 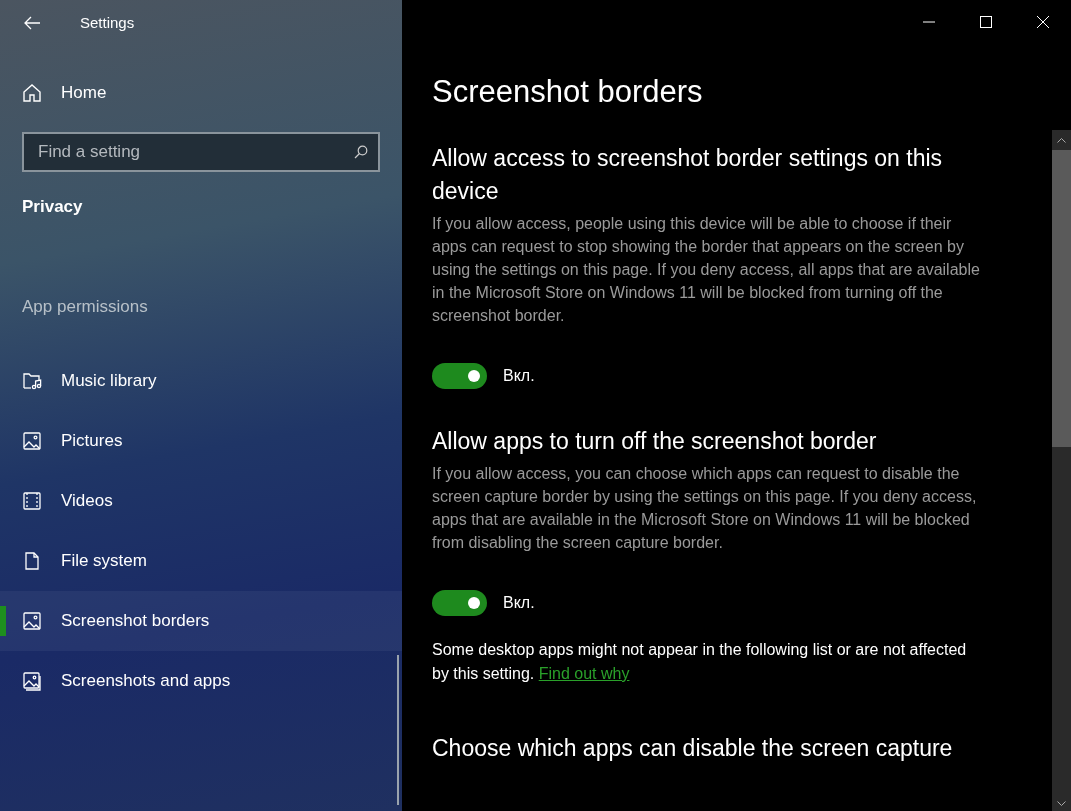 I want to click on maximize-icon, so click(x=985, y=22).